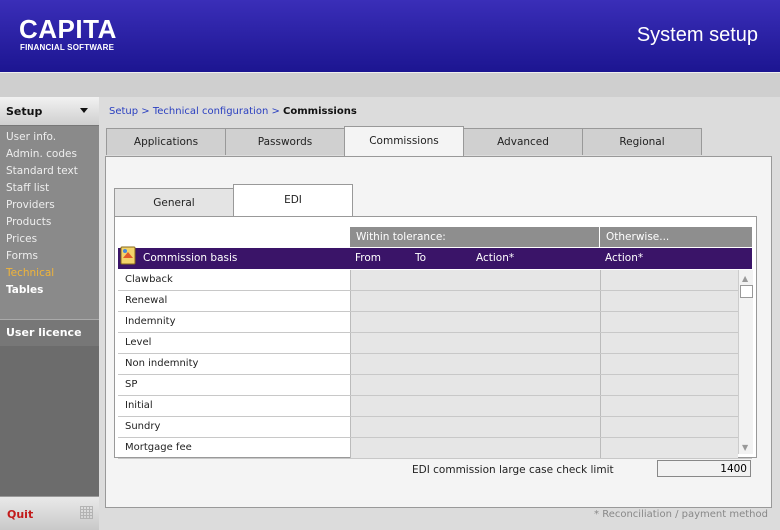 This screenshot has height=530, width=780. Describe the element at coordinates (84, 110) in the screenshot. I see `chevron-down-icon` at that location.